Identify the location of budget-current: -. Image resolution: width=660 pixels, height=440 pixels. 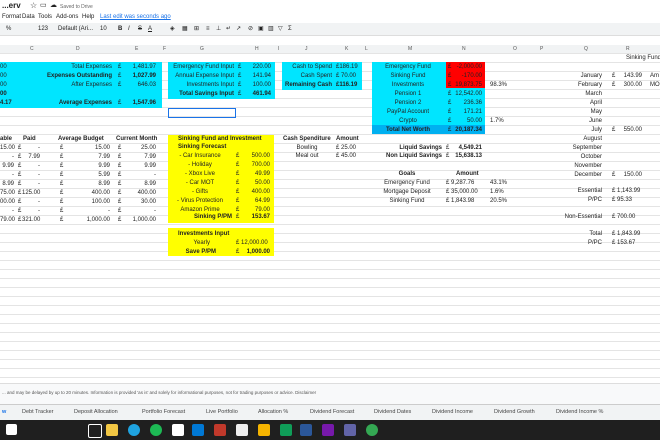
(140, 211).